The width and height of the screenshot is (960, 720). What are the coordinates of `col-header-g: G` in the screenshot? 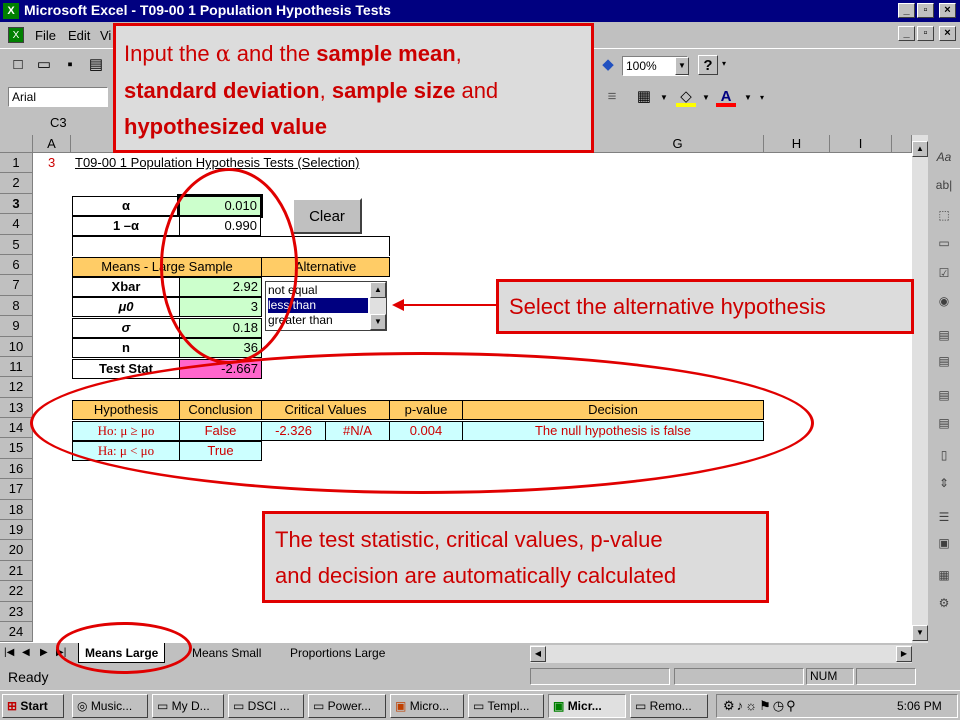 It's located at (678, 144).